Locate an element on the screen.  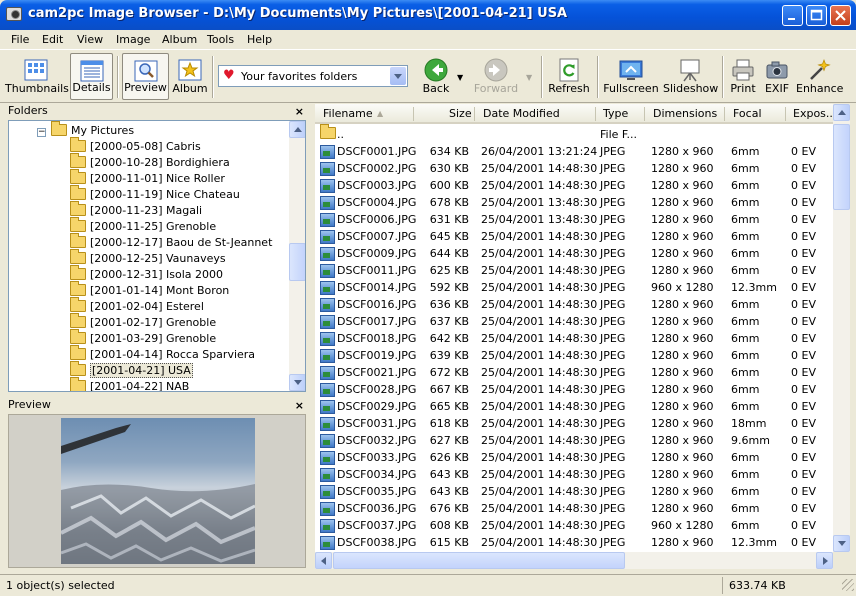
back-dropdown-icon: ▼ is located at coordinates (460, 77).